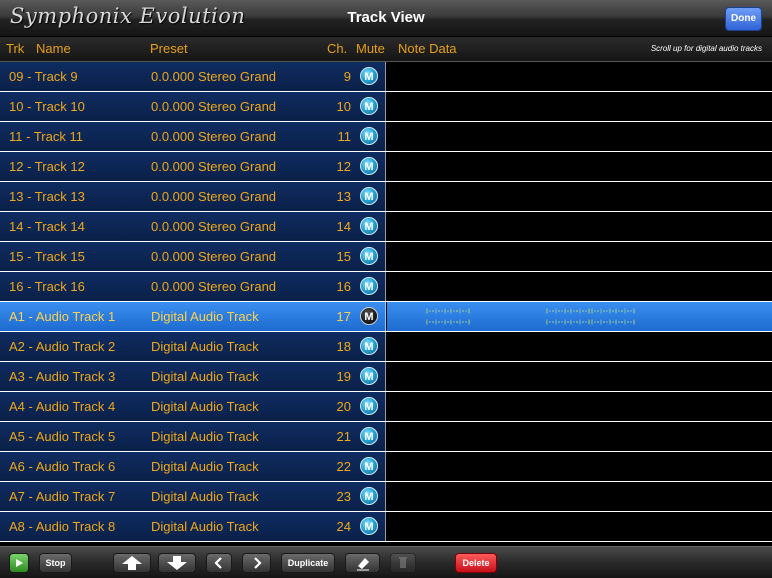 The image size is (772, 578). I want to click on column-name: Name, so click(53, 48).